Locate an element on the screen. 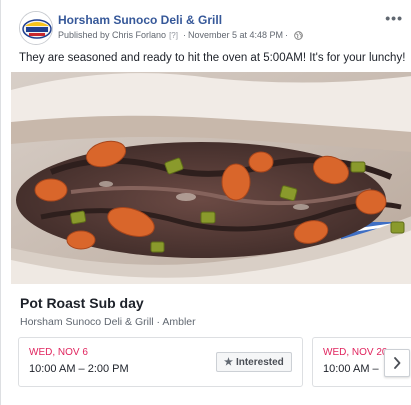  interested-button-label: Interested is located at coordinates (259, 362).